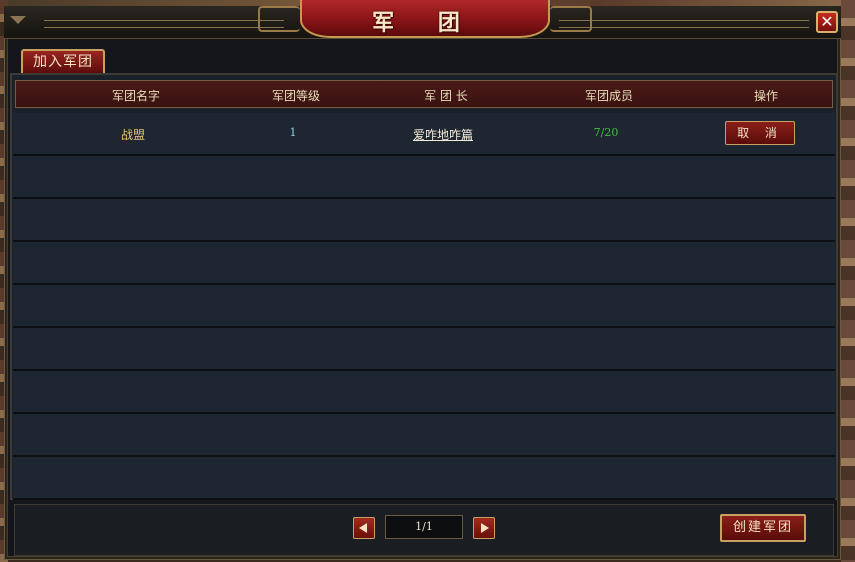 The height and width of the screenshot is (562, 855). What do you see at coordinates (765, 96) in the screenshot?
I see `header-action: 操作` at bounding box center [765, 96].